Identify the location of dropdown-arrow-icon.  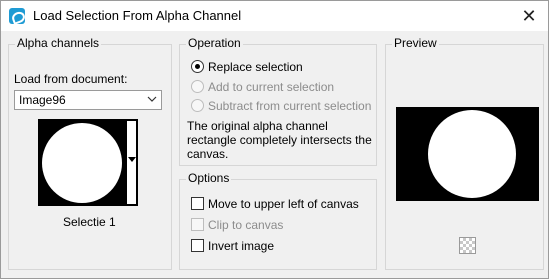
(132, 159).